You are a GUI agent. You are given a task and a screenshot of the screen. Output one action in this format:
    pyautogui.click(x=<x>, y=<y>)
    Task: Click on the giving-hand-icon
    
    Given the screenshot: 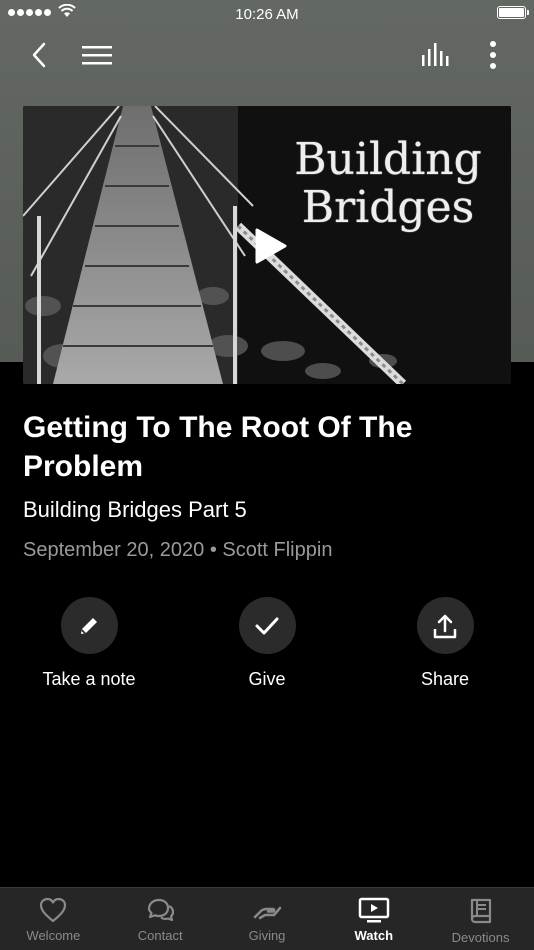 What is the action you would take?
    pyautogui.click(x=267, y=913)
    